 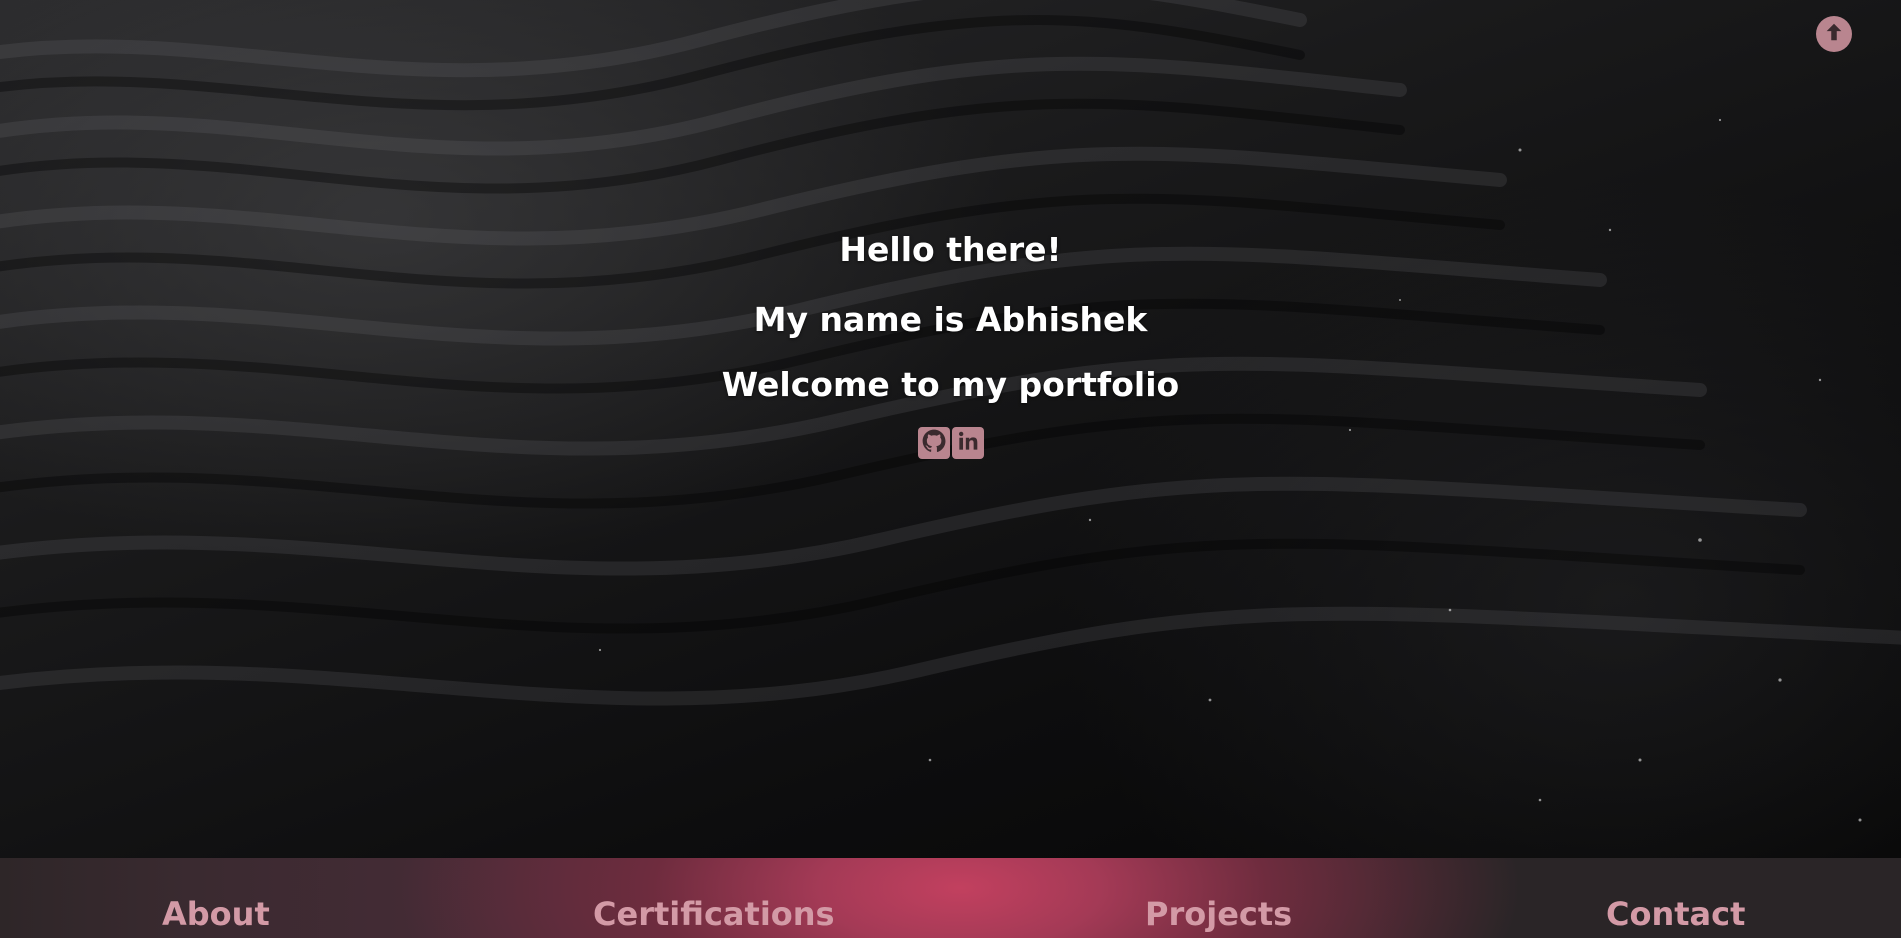 I want to click on scroll-top-button, so click(x=1834, y=34).